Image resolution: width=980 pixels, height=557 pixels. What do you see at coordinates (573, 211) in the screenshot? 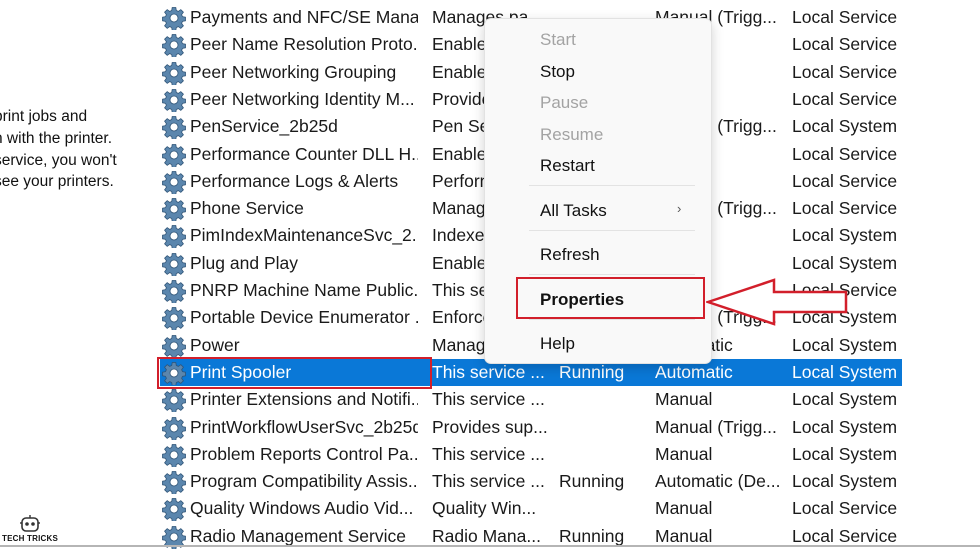
I see `menu-item-all-tasks: All Tasks` at bounding box center [573, 211].